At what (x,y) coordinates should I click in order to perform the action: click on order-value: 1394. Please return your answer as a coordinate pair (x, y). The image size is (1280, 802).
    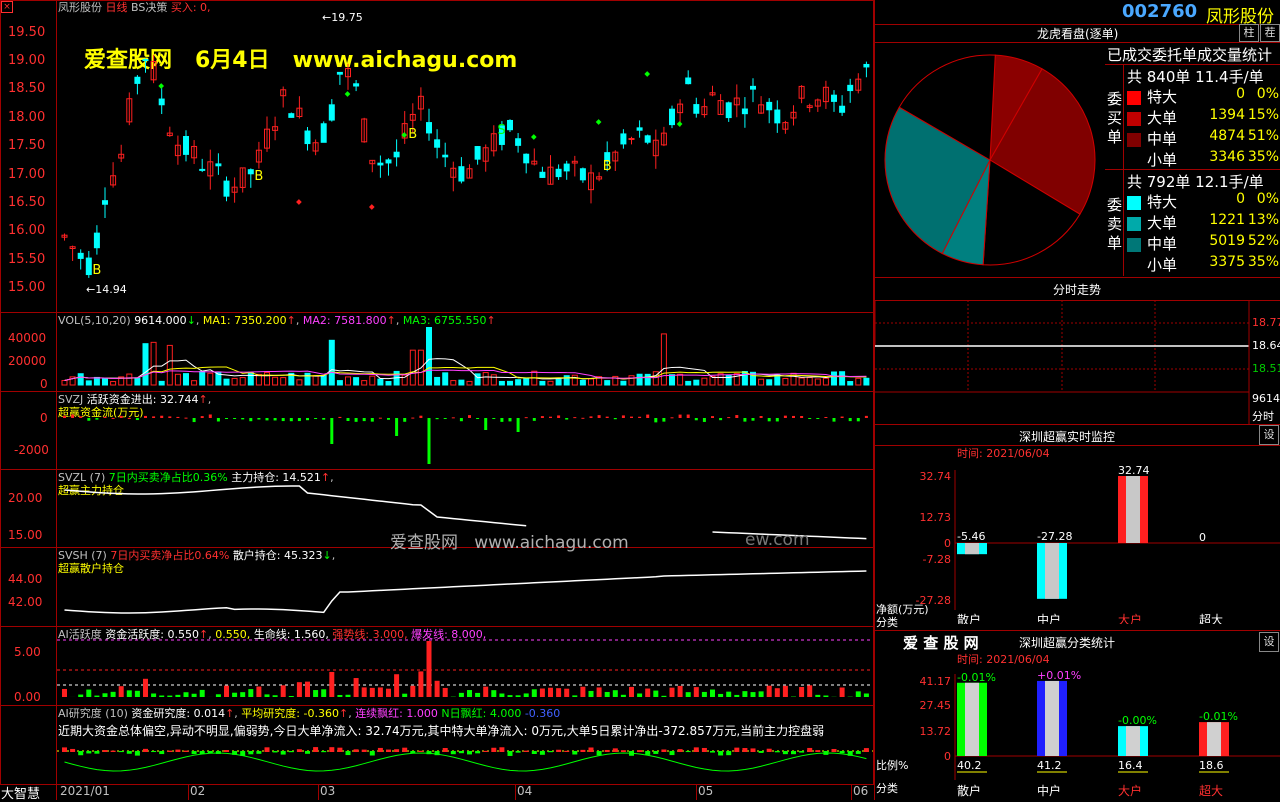
    Looking at the image, I should click on (1223, 115).